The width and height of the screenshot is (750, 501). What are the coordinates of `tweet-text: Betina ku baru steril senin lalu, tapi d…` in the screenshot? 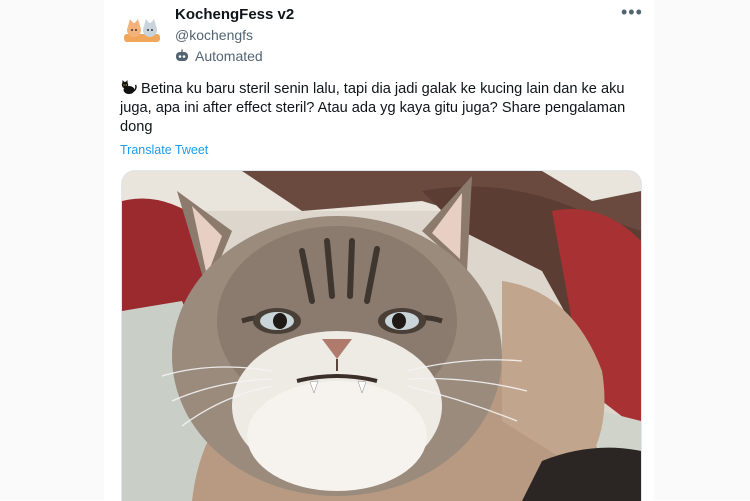 It's located at (377, 108).